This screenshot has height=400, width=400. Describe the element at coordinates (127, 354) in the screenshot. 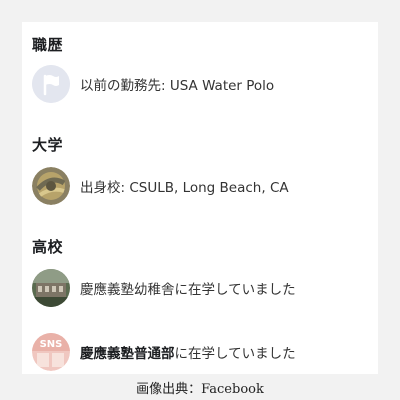

I see `school-name-link: 慶應義塾普通部` at that location.